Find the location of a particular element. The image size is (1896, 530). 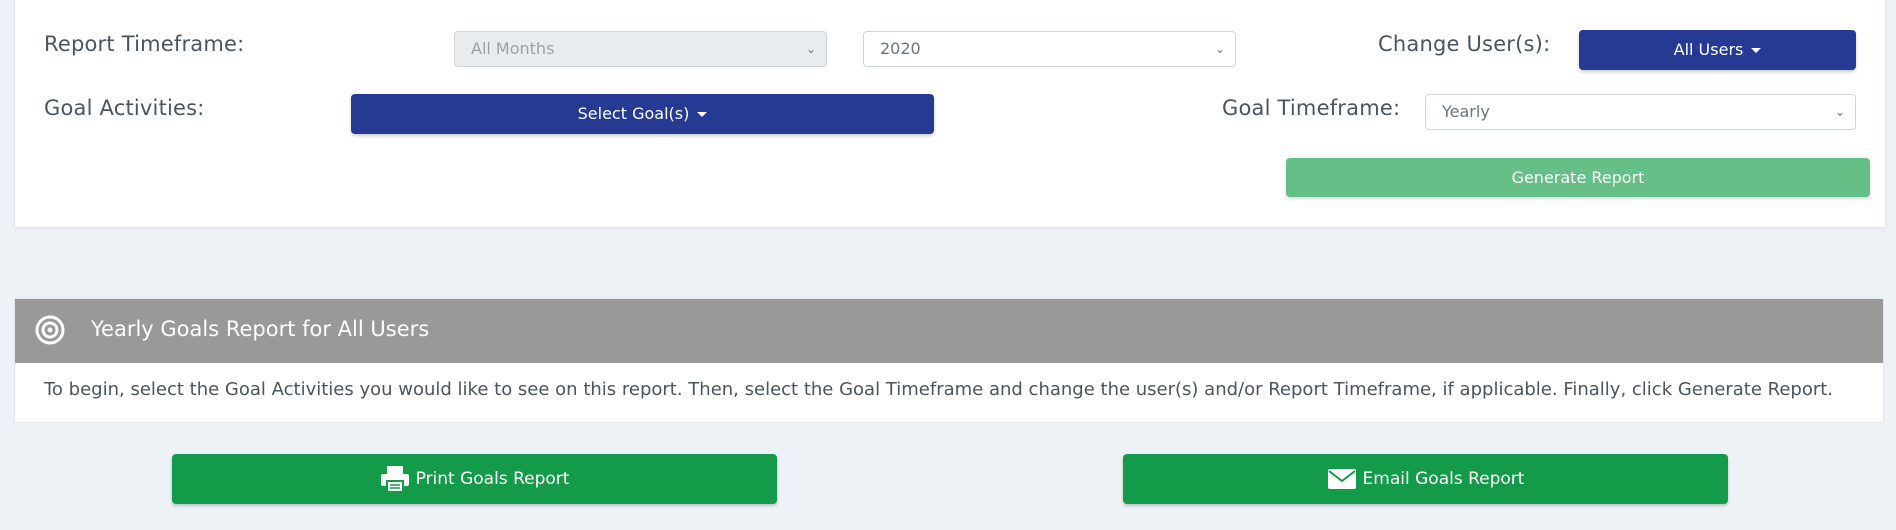

year-select: 2020 ⌄ is located at coordinates (1049, 49).